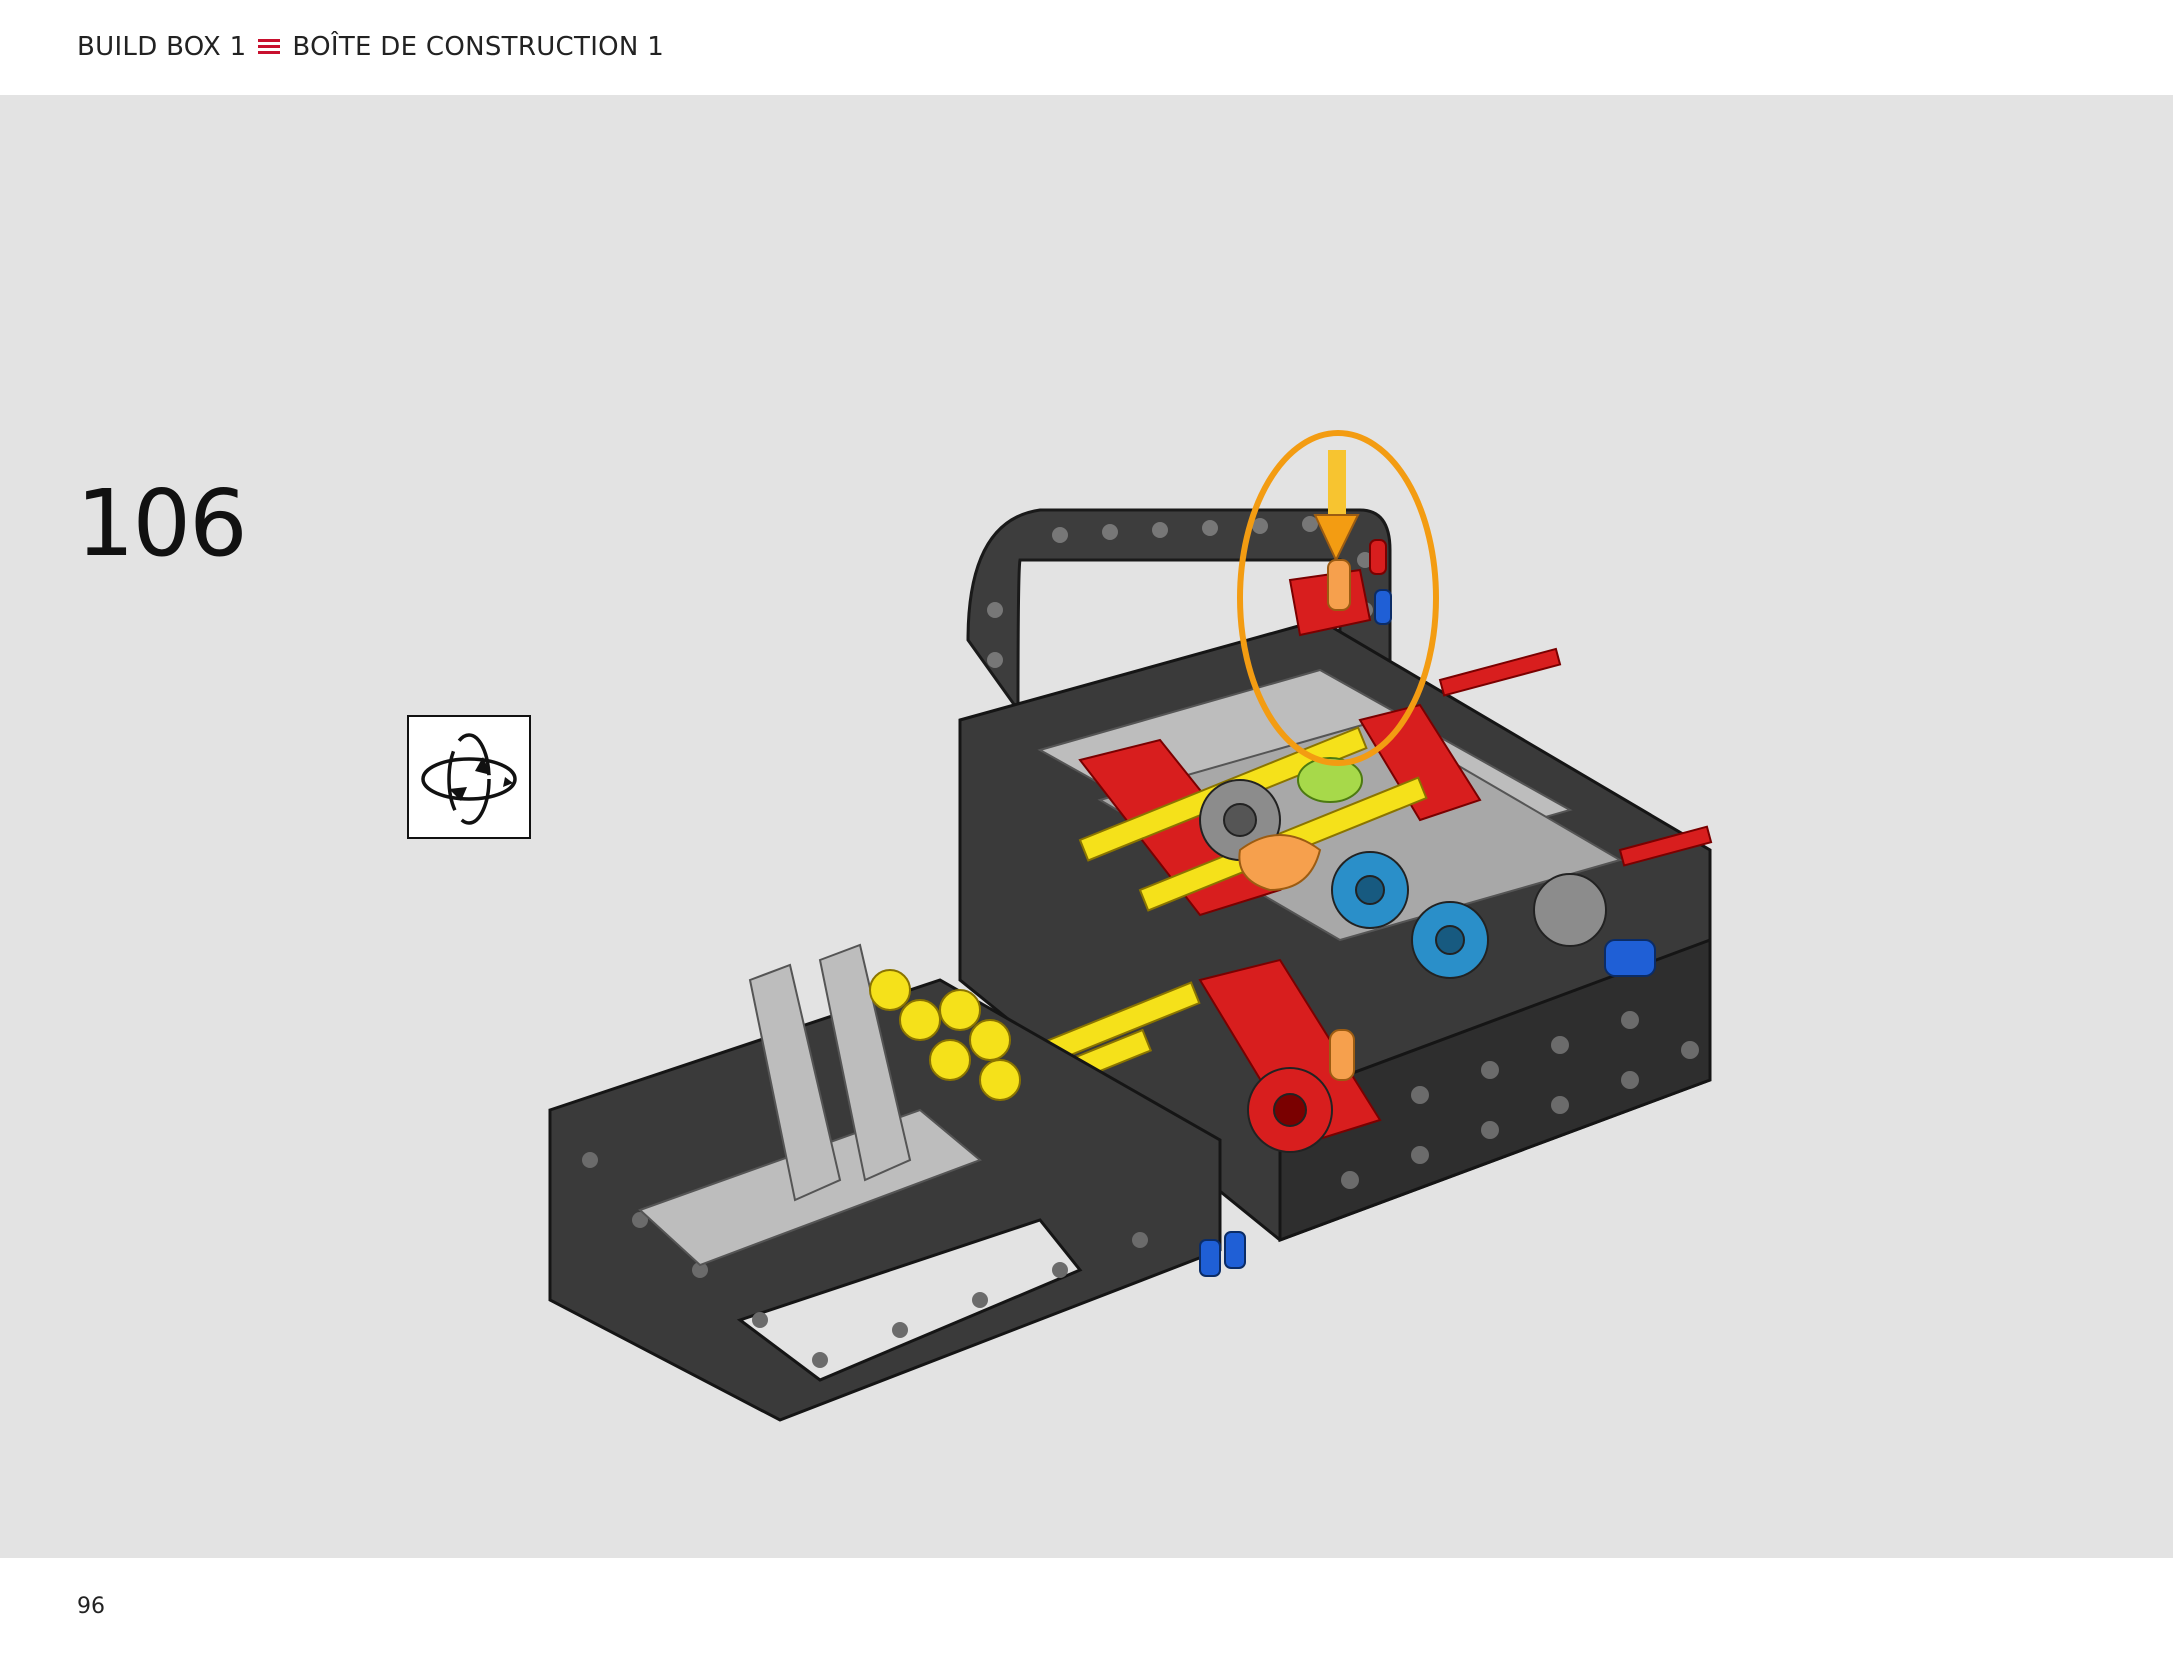 This screenshot has height=1654, width=2173. Describe the element at coordinates (469, 777) in the screenshot. I see `rotate-model-icon` at that location.